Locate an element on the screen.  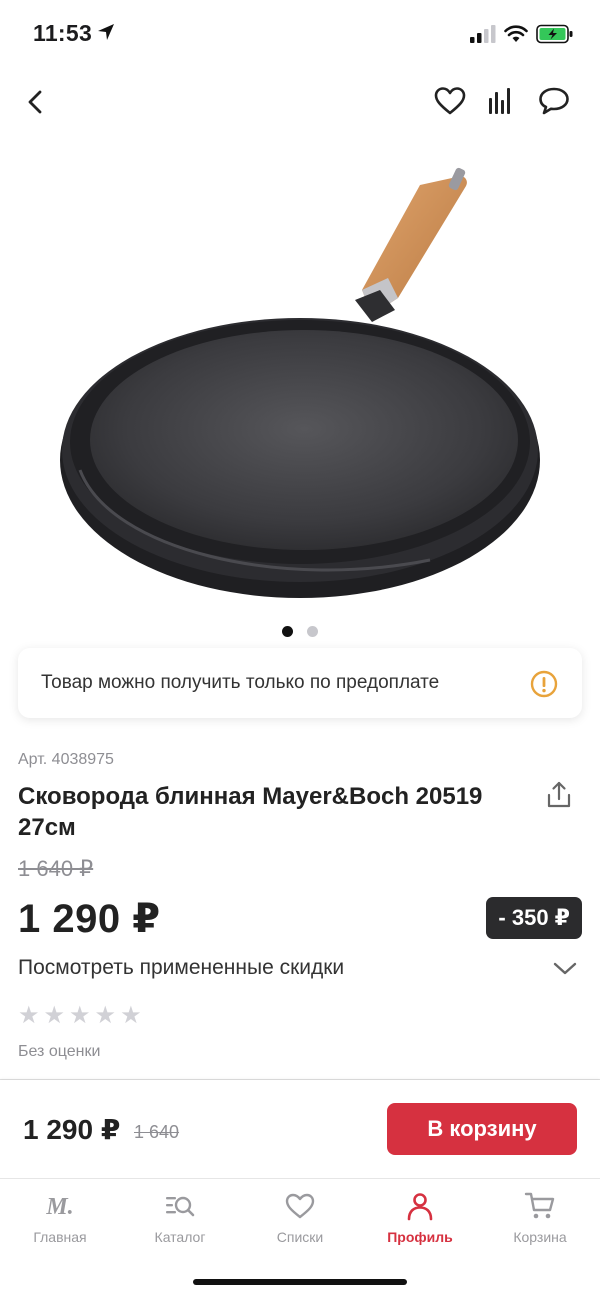
logo-m-icon: M. is located at coordinates (59, 1207).